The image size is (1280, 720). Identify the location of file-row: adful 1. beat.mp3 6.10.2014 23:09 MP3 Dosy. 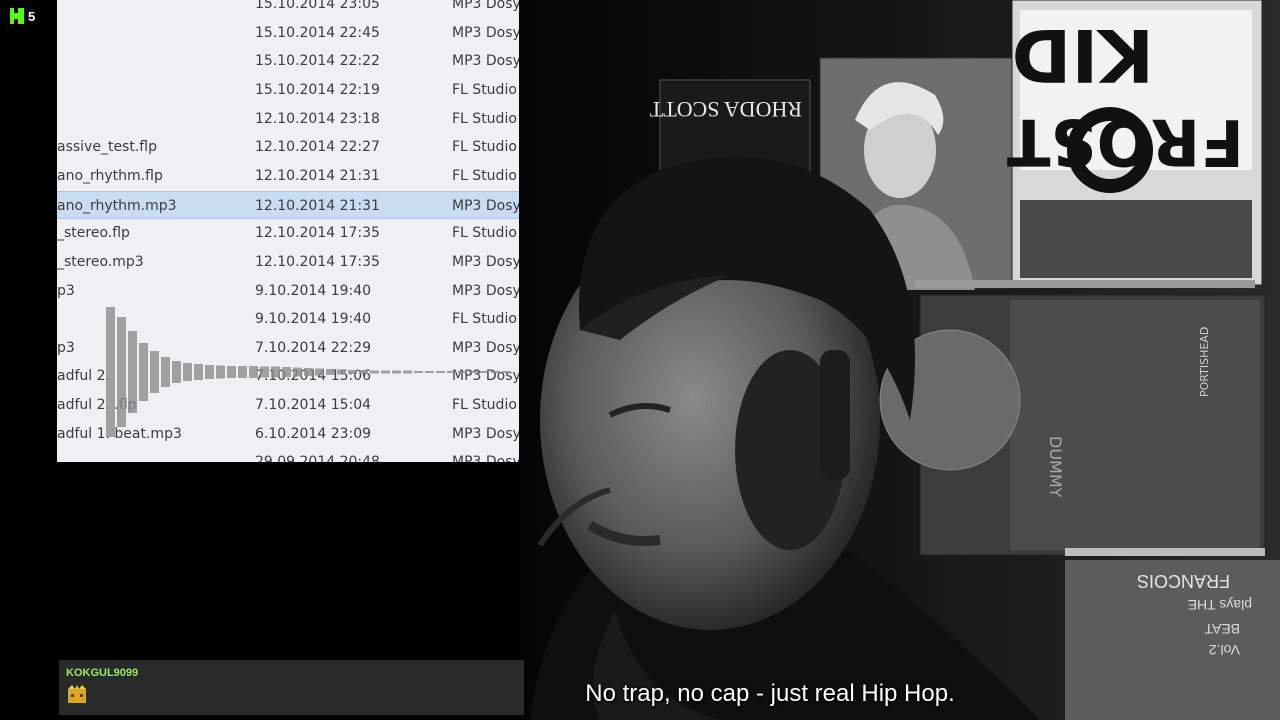
(288, 434).